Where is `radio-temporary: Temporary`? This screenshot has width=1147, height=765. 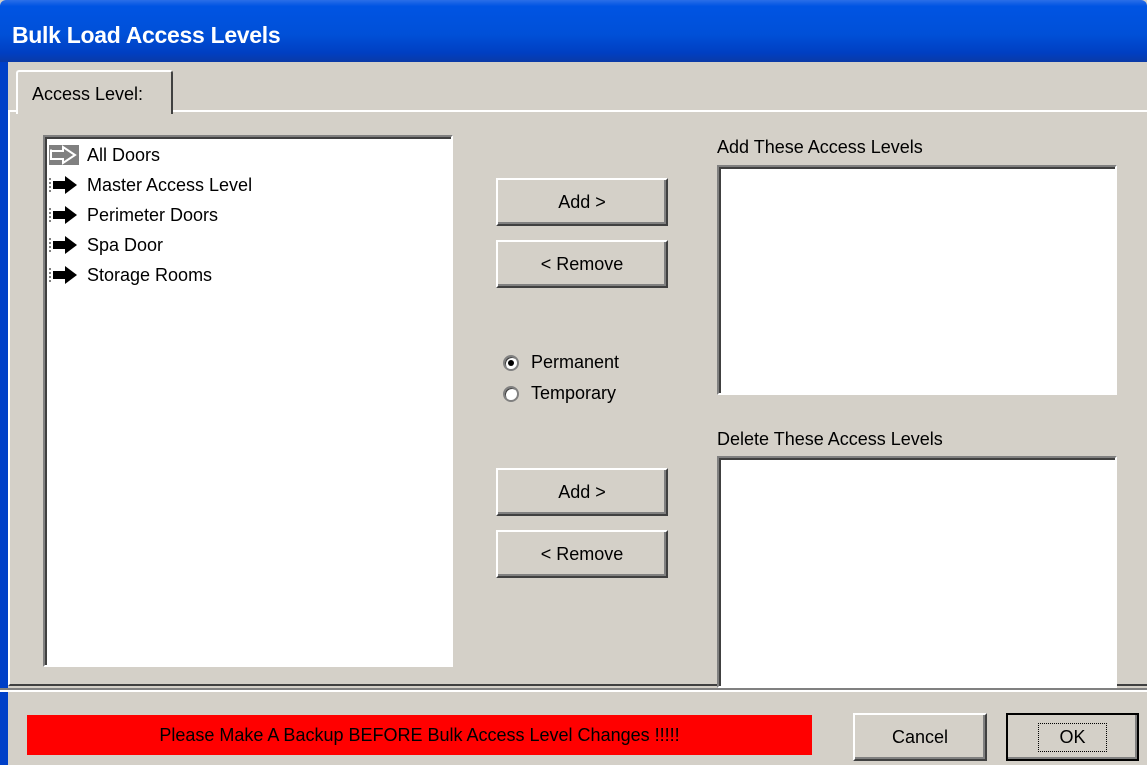 radio-temporary: Temporary is located at coordinates (559, 393).